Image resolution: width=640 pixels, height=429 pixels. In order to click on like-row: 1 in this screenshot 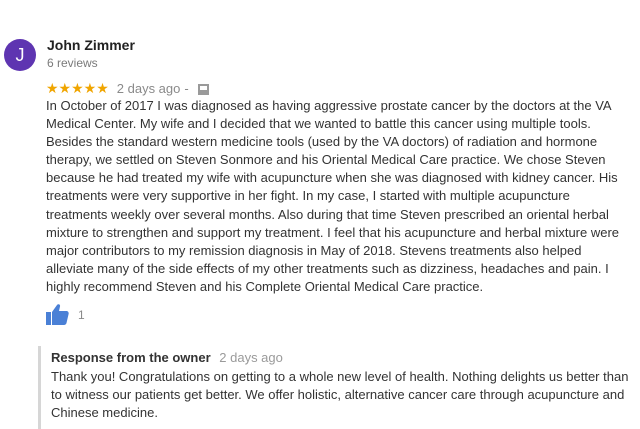, I will do `click(65, 314)`.